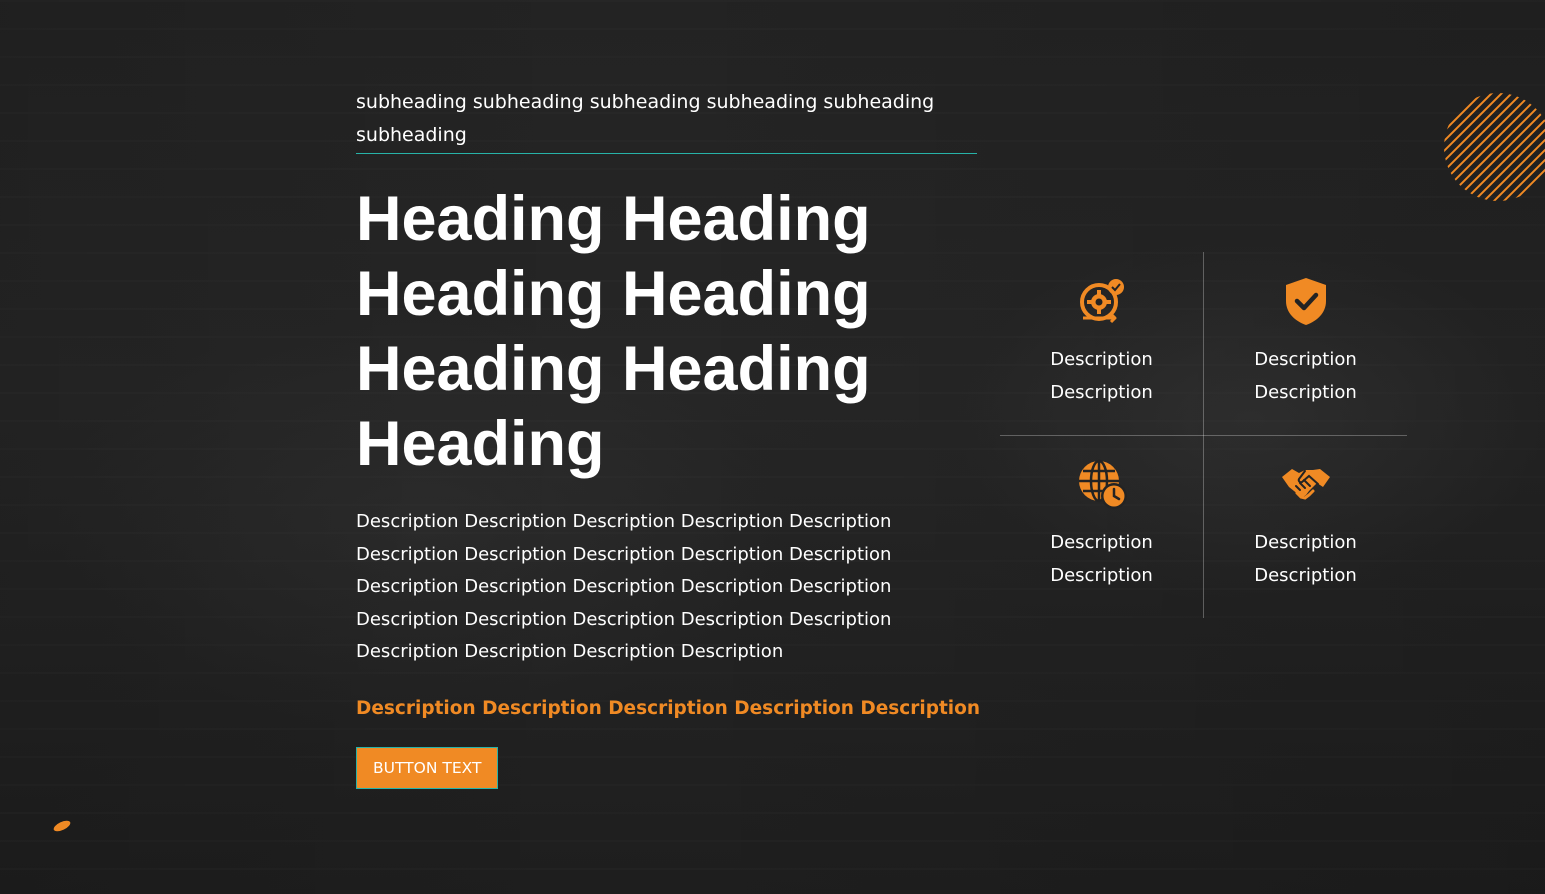  What do you see at coordinates (62, 826) in the screenshot?
I see `leaf-decoration` at bounding box center [62, 826].